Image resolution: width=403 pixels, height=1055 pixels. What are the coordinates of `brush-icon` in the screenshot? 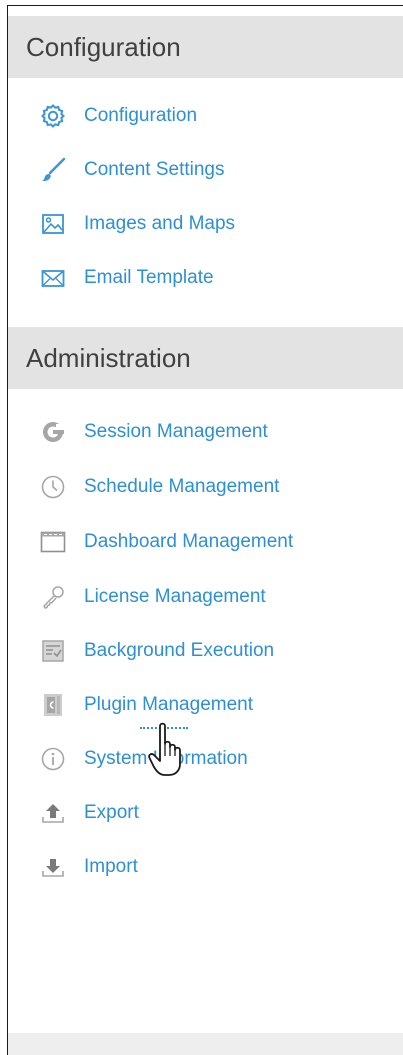 It's located at (53, 170).